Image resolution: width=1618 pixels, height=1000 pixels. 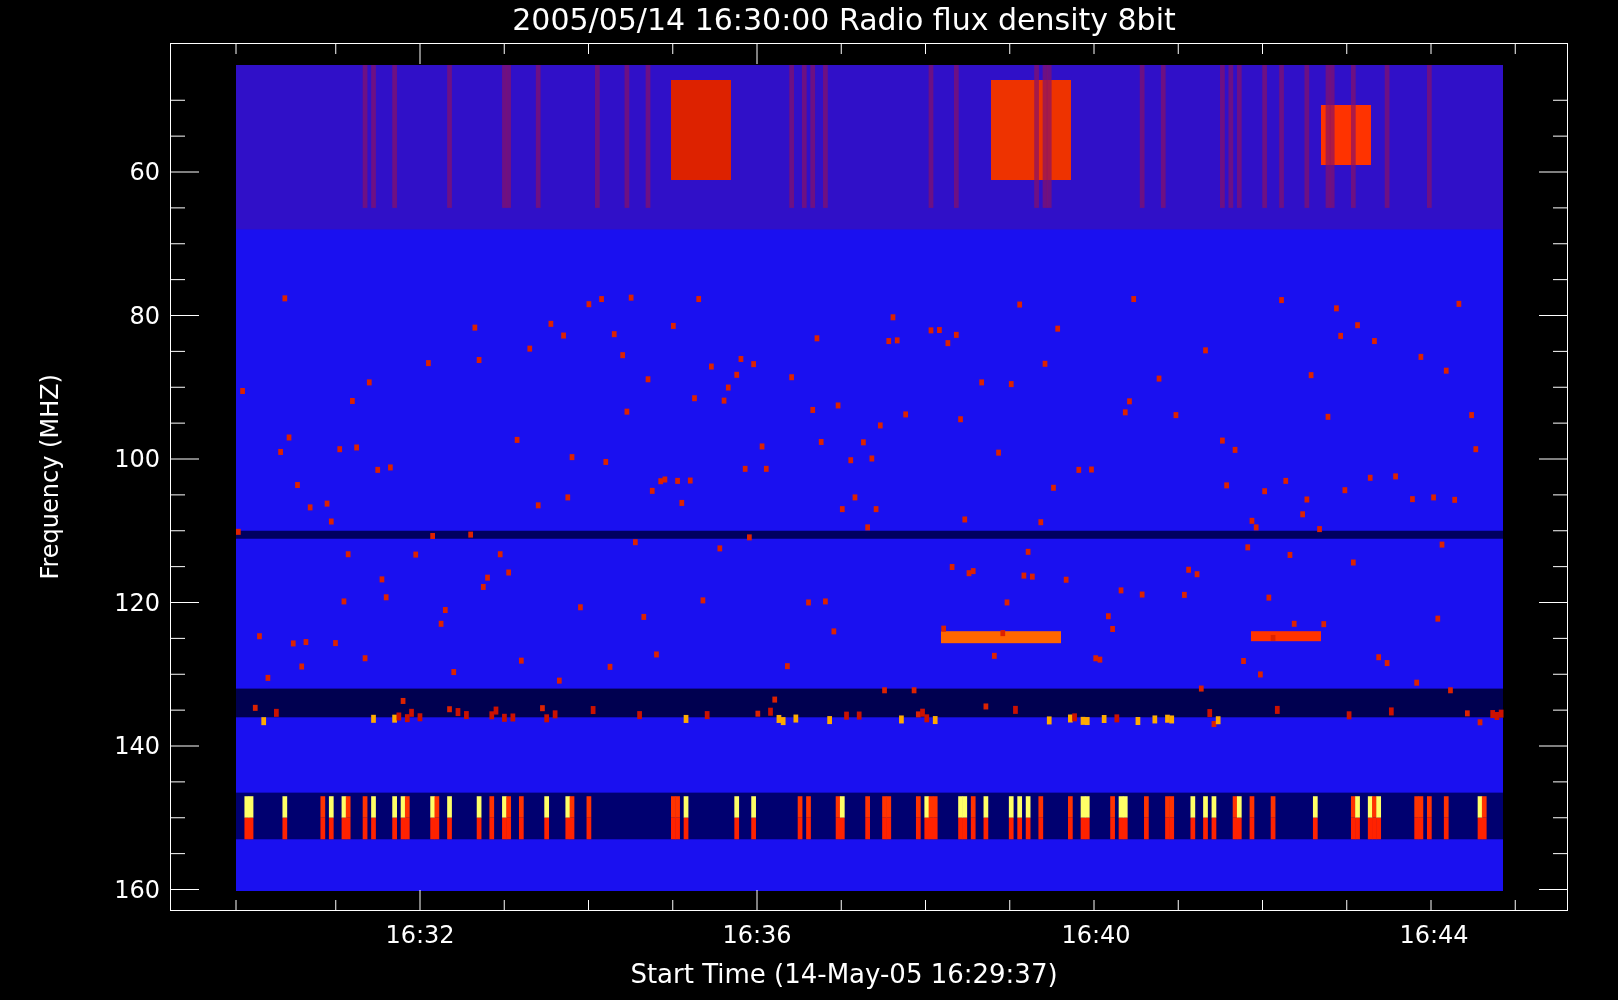 What do you see at coordinates (137, 459) in the screenshot?
I see `y-tick-label: 100` at bounding box center [137, 459].